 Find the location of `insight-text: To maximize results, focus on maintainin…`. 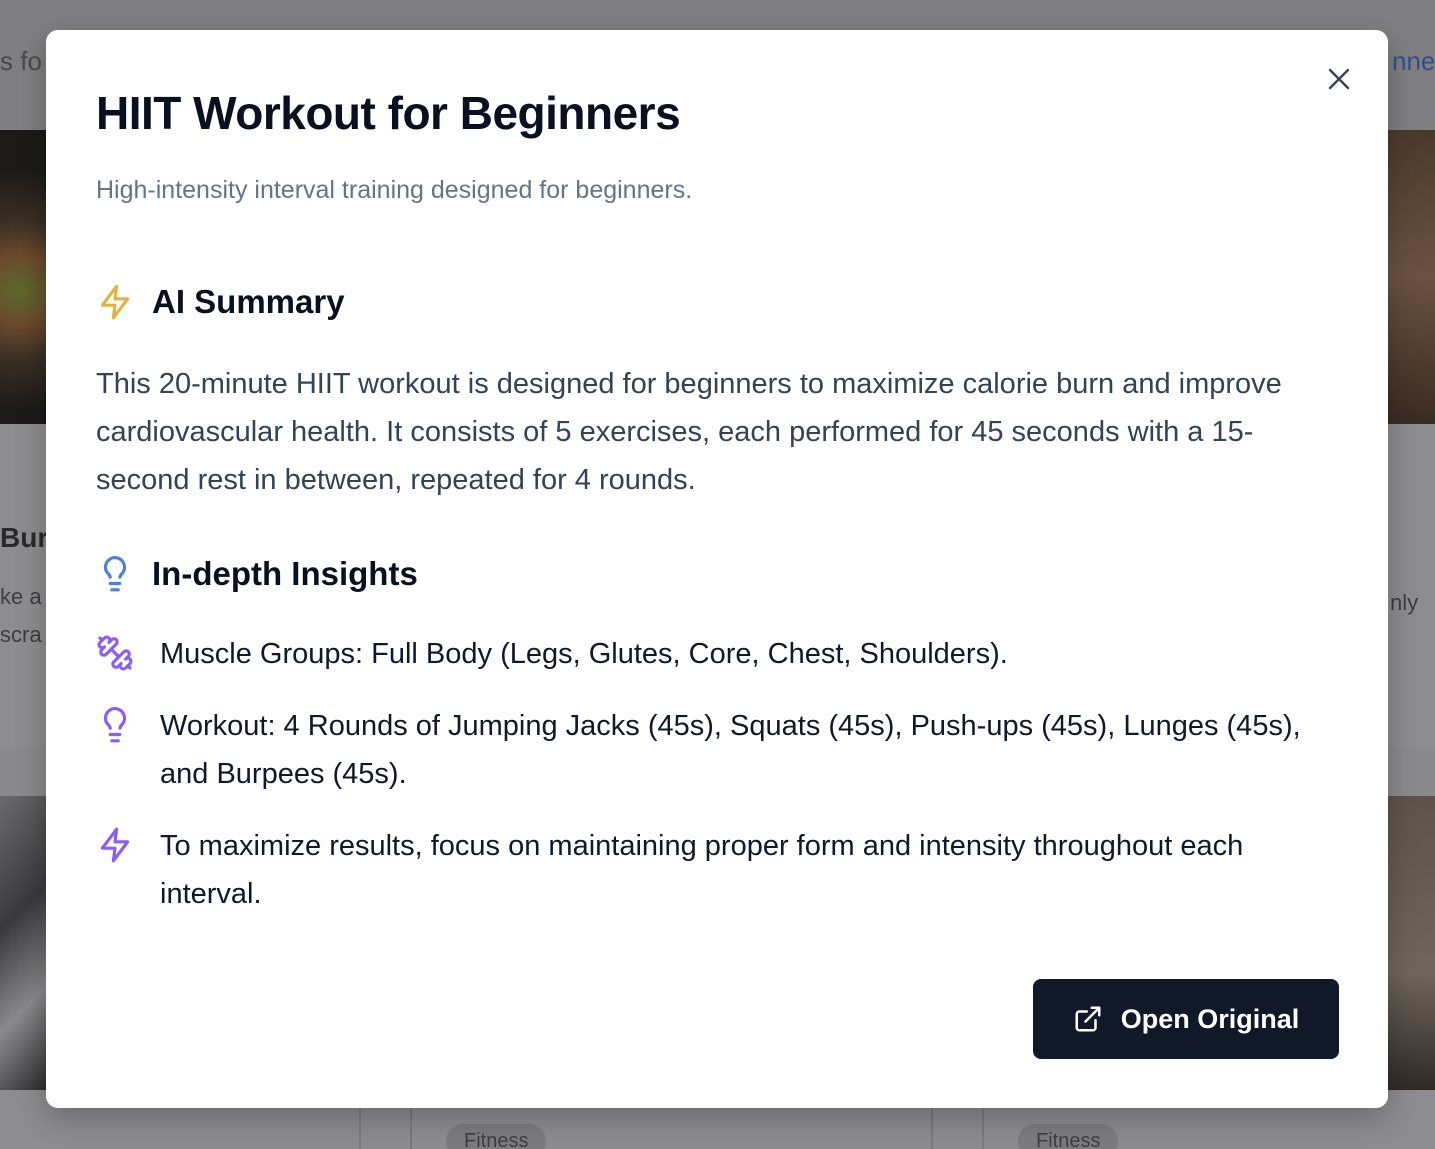

insight-text: To maximize results, focus on maintainin… is located at coordinates (702, 870).